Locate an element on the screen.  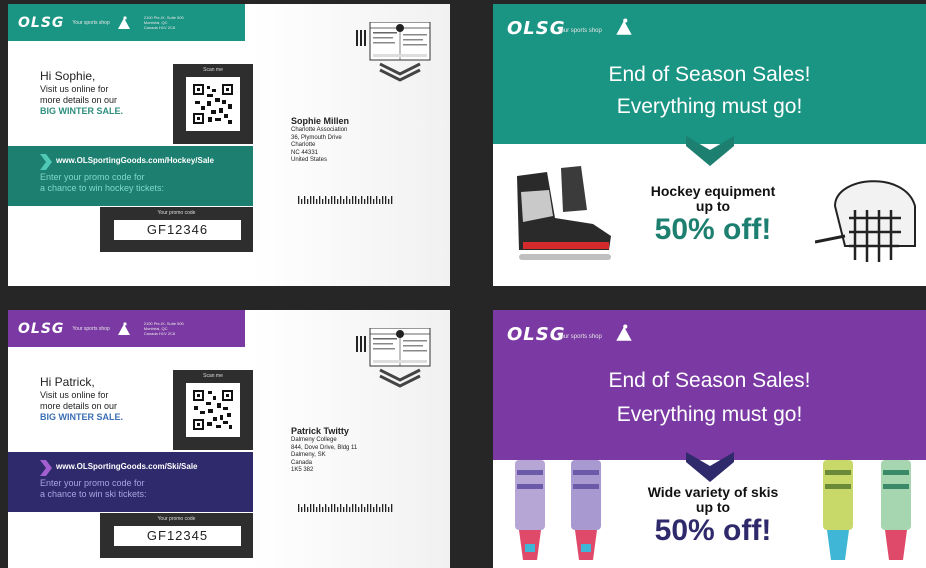
front-headline: Hockey equipment up to 50% off! is located at coordinates (713, 215).